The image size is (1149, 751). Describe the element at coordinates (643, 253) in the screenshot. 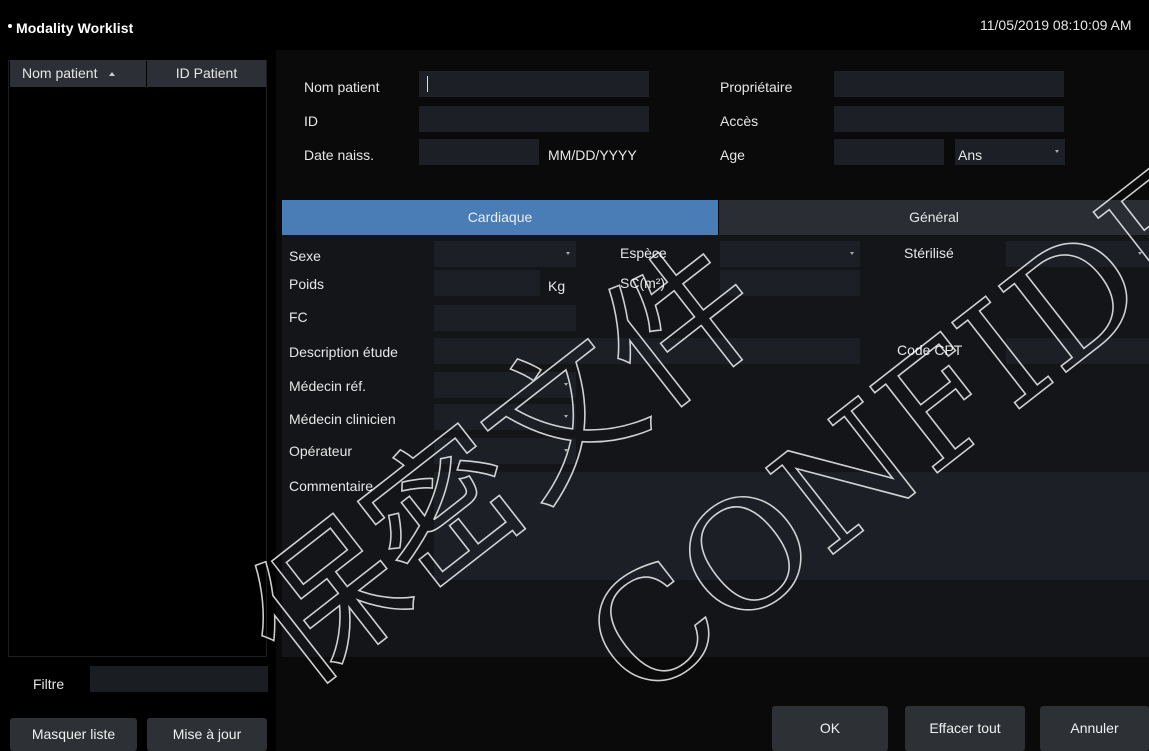

I see `species-label: Espèce` at that location.